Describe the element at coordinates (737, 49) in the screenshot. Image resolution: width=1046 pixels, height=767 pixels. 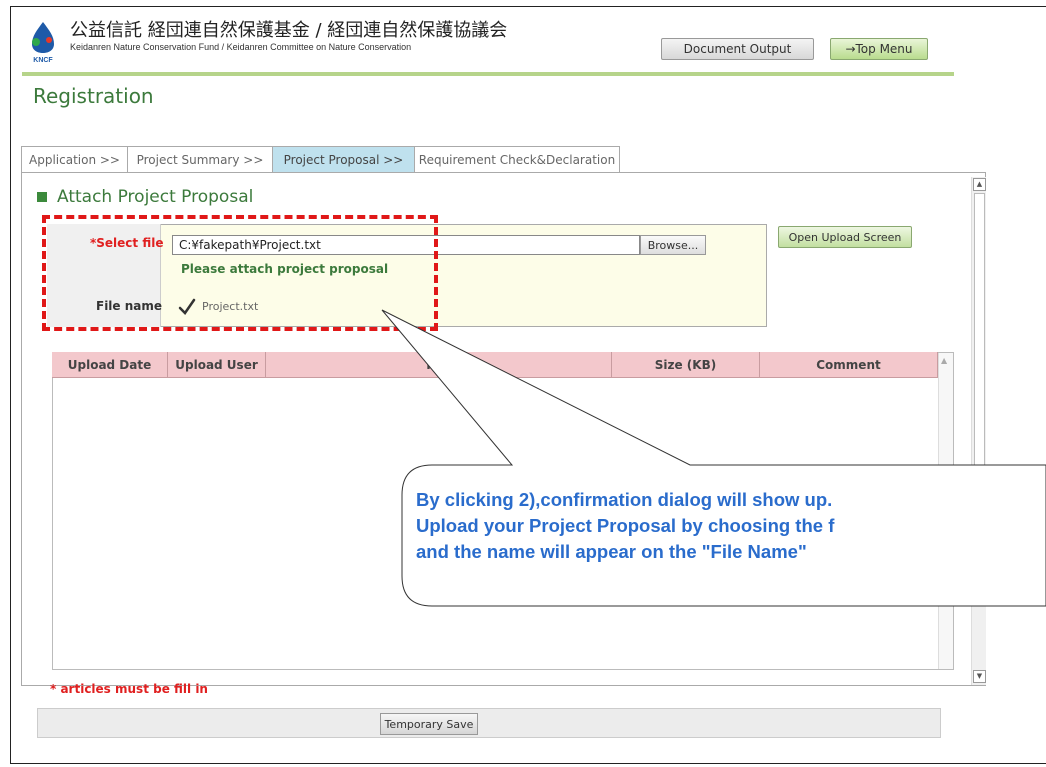
I see `document-output-button: Document Output` at that location.